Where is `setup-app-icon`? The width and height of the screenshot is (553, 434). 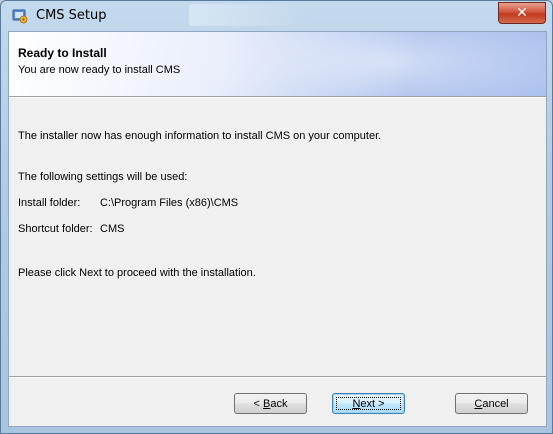
setup-app-icon is located at coordinates (20, 16).